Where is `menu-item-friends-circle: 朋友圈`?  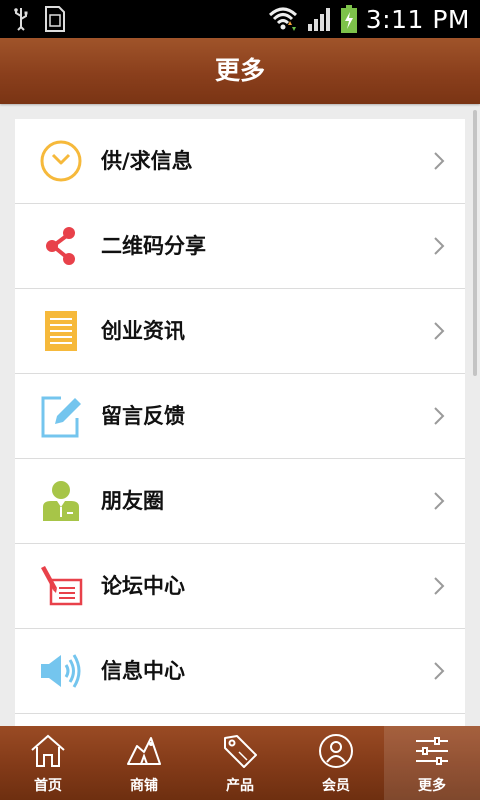 menu-item-friends-circle: 朋友圈 is located at coordinates (240, 501).